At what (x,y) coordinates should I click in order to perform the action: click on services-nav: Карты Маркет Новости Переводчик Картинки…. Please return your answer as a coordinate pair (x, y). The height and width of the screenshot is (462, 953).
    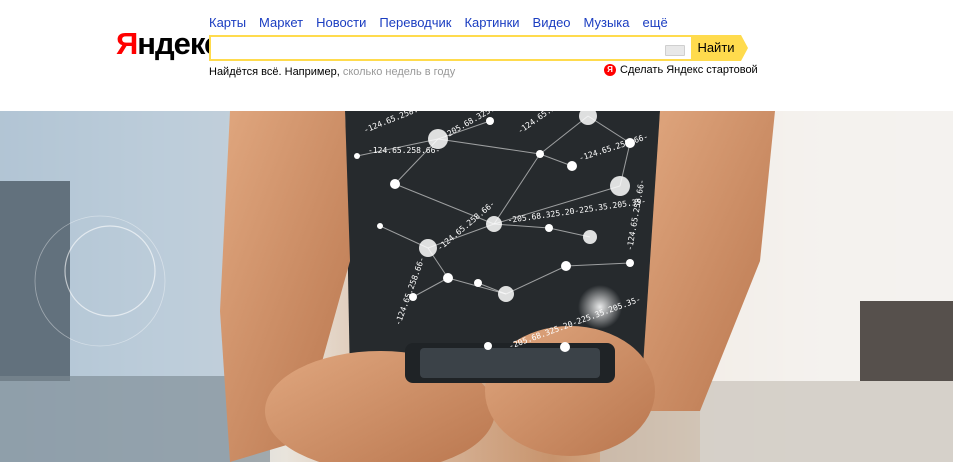
    Looking at the image, I should click on (445, 22).